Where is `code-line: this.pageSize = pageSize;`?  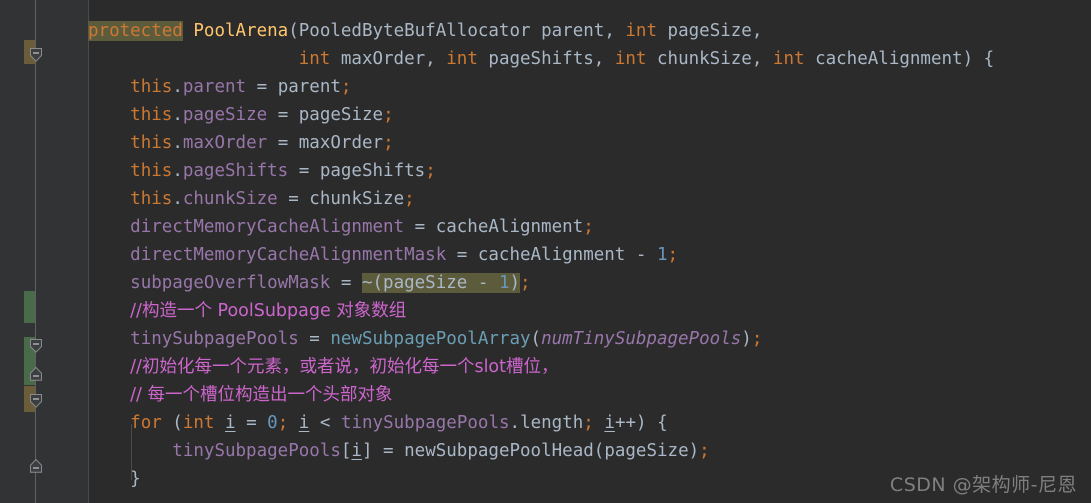 code-line: this.pageSize = pageSize; is located at coordinates (240, 115).